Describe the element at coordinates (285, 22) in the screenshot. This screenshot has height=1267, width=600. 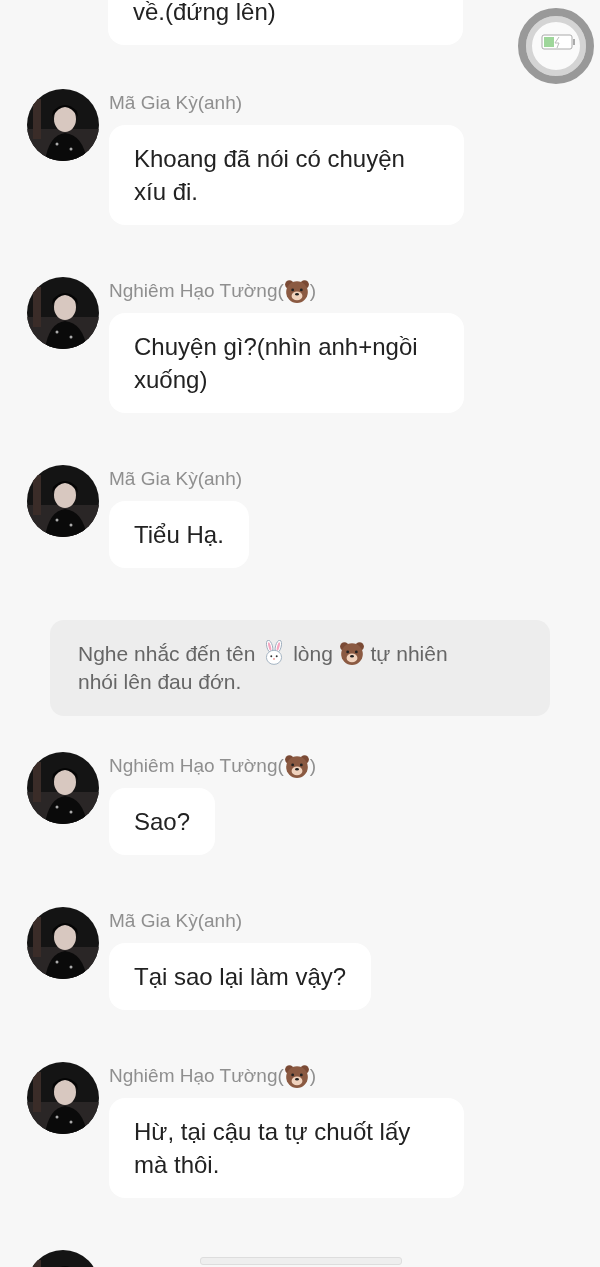
I see `message-bubble: về.(đứng lên)` at that location.